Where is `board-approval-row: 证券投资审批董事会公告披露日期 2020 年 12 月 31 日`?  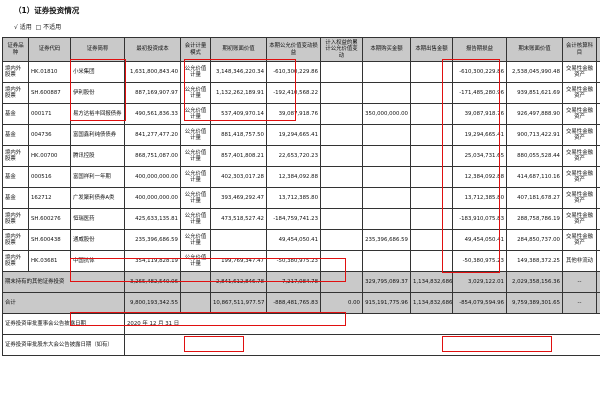 board-approval-row: 证券投资审批董事会公告披露日期 2020 年 12 月 31 日 is located at coordinates (301, 324).